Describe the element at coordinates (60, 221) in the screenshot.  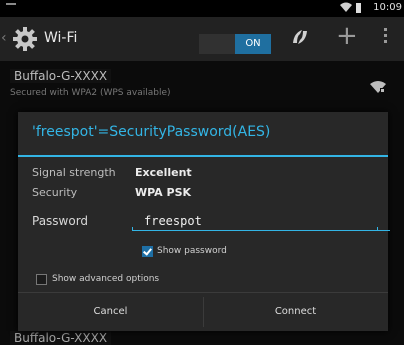
I see `password-label: Password` at that location.